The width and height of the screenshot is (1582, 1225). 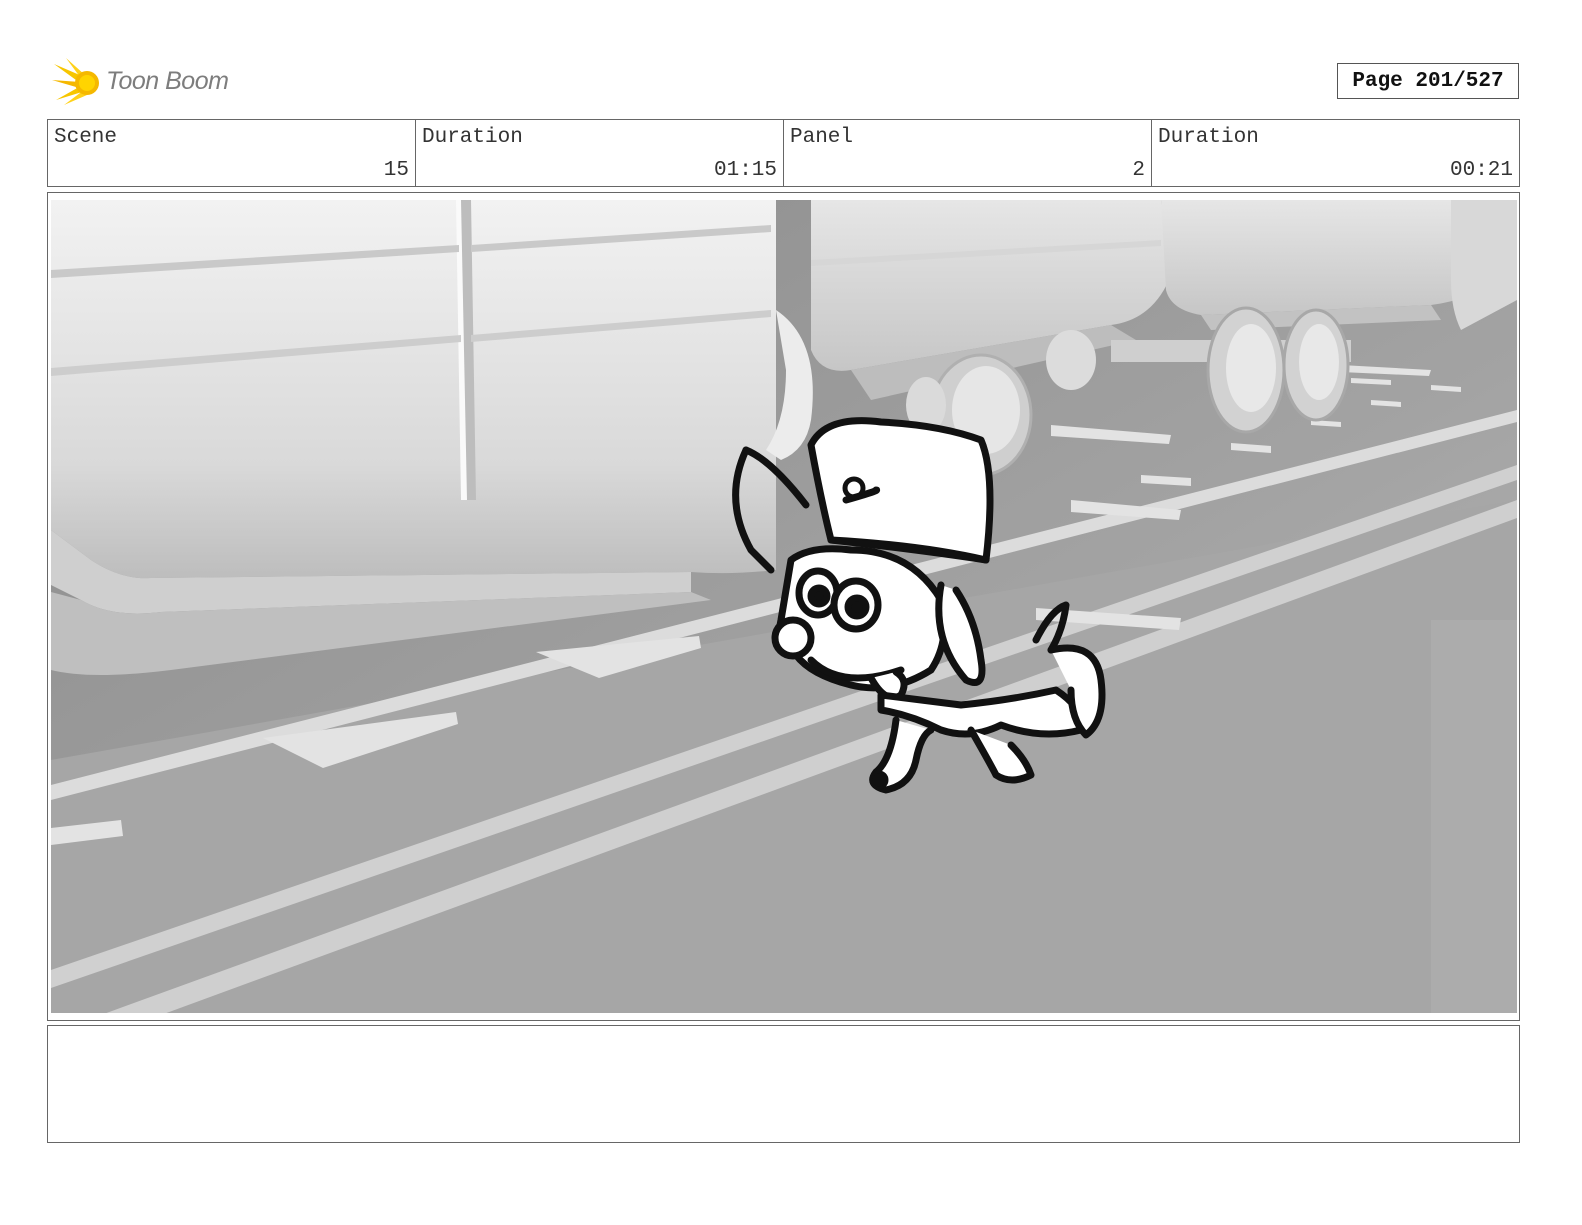 What do you see at coordinates (1208, 137) in the screenshot?
I see `panel-duration-label: Duration` at bounding box center [1208, 137].